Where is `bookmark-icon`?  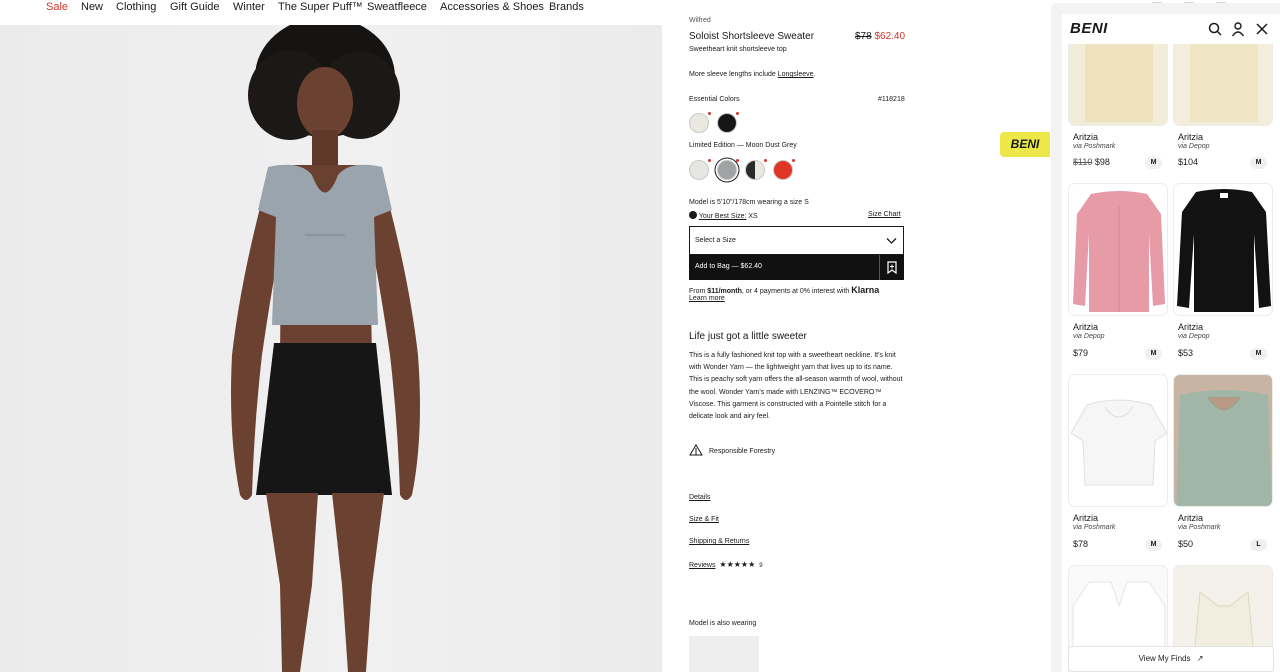
bookmark-icon is located at coordinates (892, 267).